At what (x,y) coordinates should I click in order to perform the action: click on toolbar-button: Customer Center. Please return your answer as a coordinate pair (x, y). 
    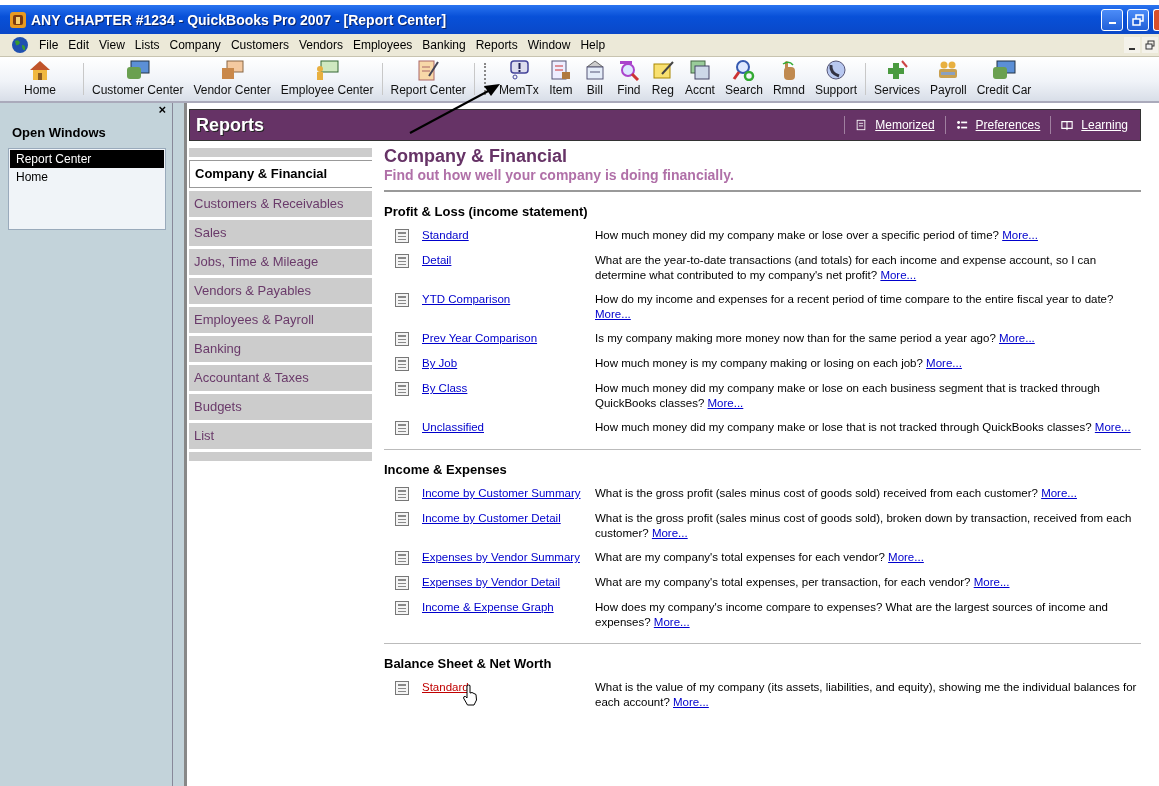
    Looking at the image, I should click on (138, 79).